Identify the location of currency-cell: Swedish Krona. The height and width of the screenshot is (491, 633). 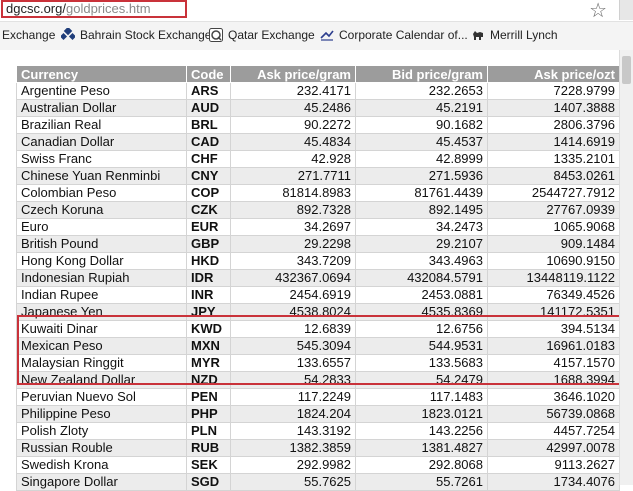
(101, 465).